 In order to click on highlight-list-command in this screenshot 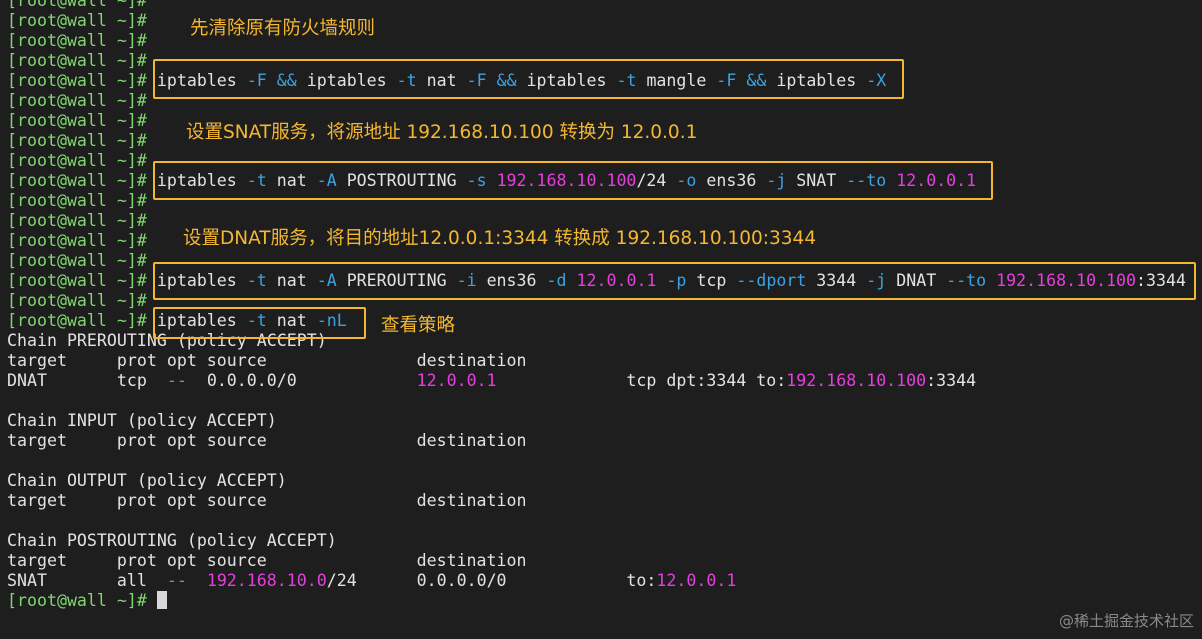, I will do `click(259, 323)`.